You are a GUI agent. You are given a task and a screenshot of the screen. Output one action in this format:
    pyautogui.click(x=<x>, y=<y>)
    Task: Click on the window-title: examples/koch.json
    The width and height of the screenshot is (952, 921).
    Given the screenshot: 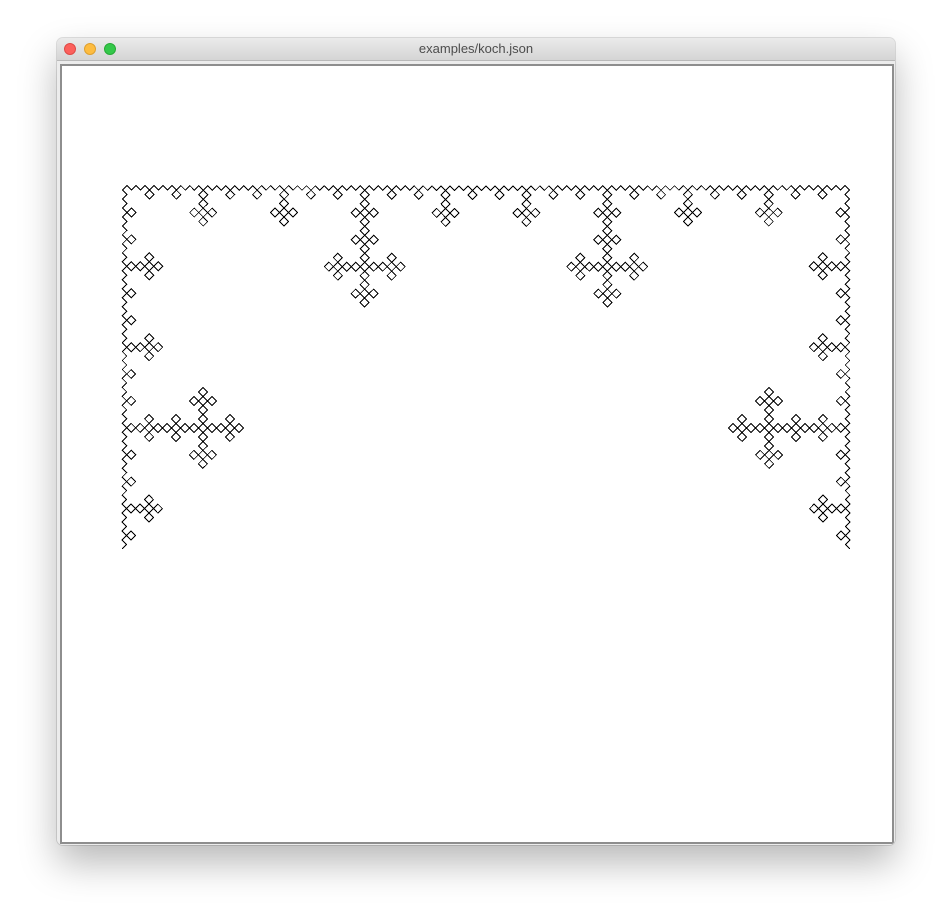 What is the action you would take?
    pyautogui.click(x=476, y=48)
    